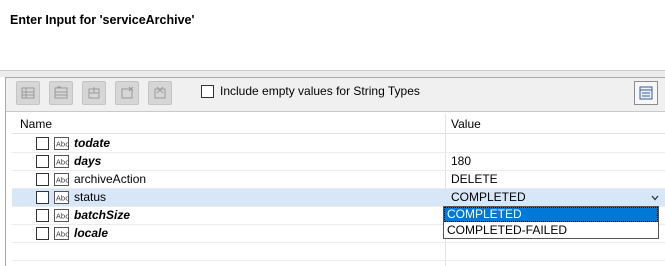 This screenshot has height=266, width=665. What do you see at coordinates (92, 143) in the screenshot?
I see `row-name: todate` at bounding box center [92, 143].